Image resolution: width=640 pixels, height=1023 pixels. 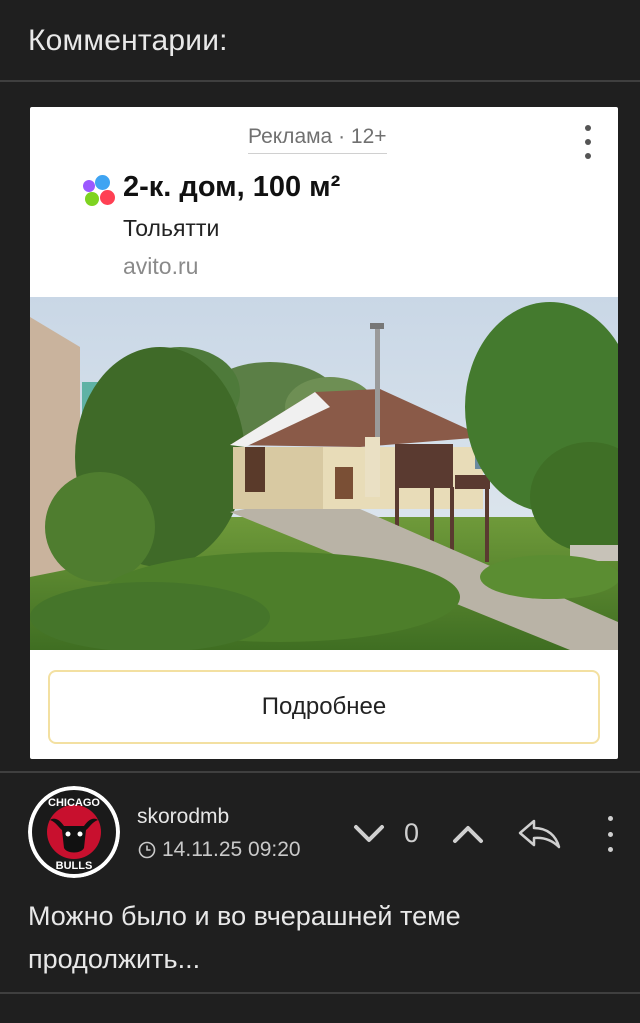 I want to click on comment-timestamp: 14.11.25 09:20, so click(x=219, y=850).